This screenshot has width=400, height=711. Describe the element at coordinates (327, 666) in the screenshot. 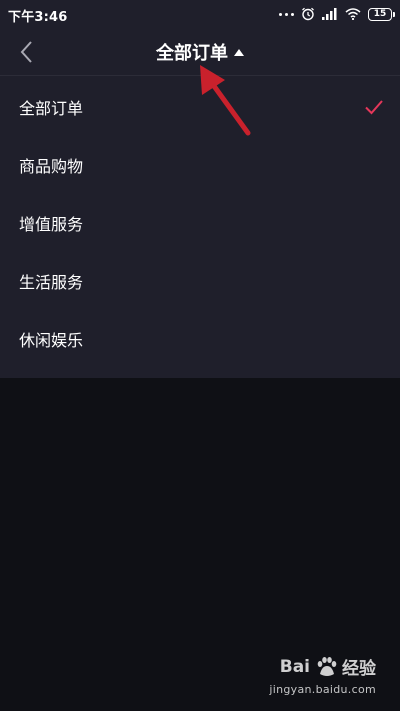

I see `paw-icon` at that location.